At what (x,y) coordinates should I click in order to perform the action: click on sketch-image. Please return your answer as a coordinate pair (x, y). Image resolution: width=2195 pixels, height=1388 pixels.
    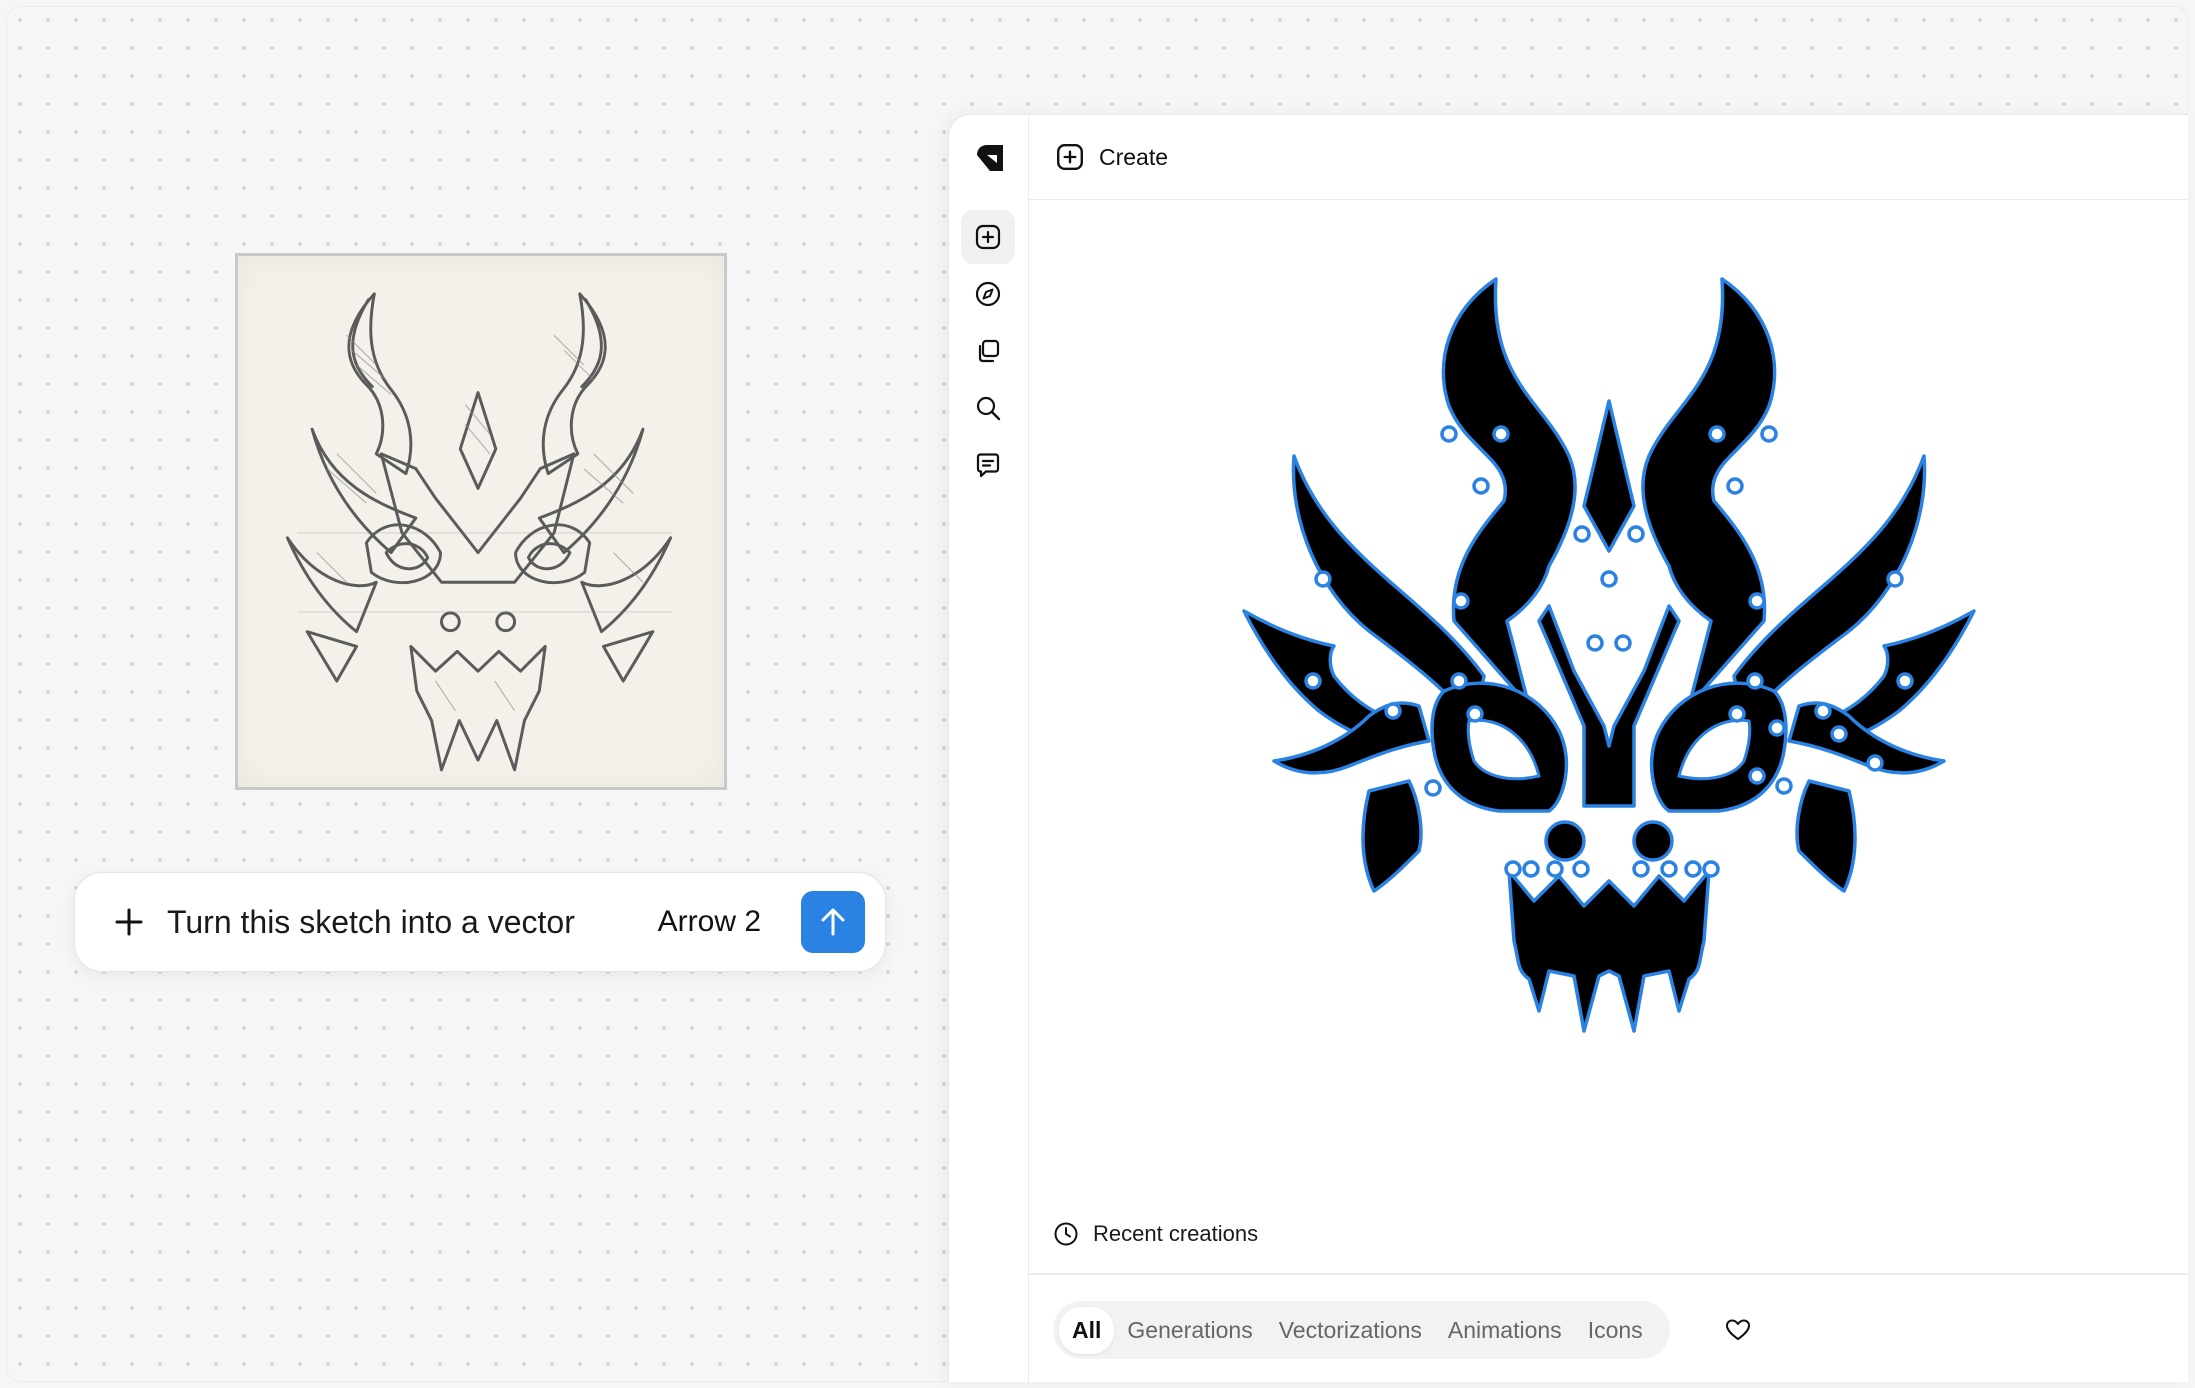
    Looking at the image, I should click on (481, 521).